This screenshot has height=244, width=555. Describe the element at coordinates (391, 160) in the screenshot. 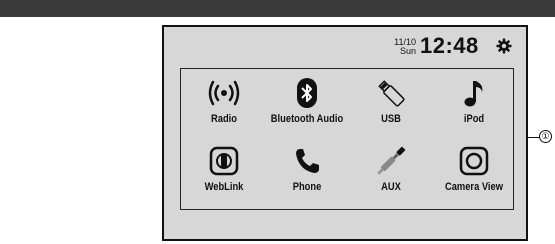

I see `aux-plug-icon` at that location.